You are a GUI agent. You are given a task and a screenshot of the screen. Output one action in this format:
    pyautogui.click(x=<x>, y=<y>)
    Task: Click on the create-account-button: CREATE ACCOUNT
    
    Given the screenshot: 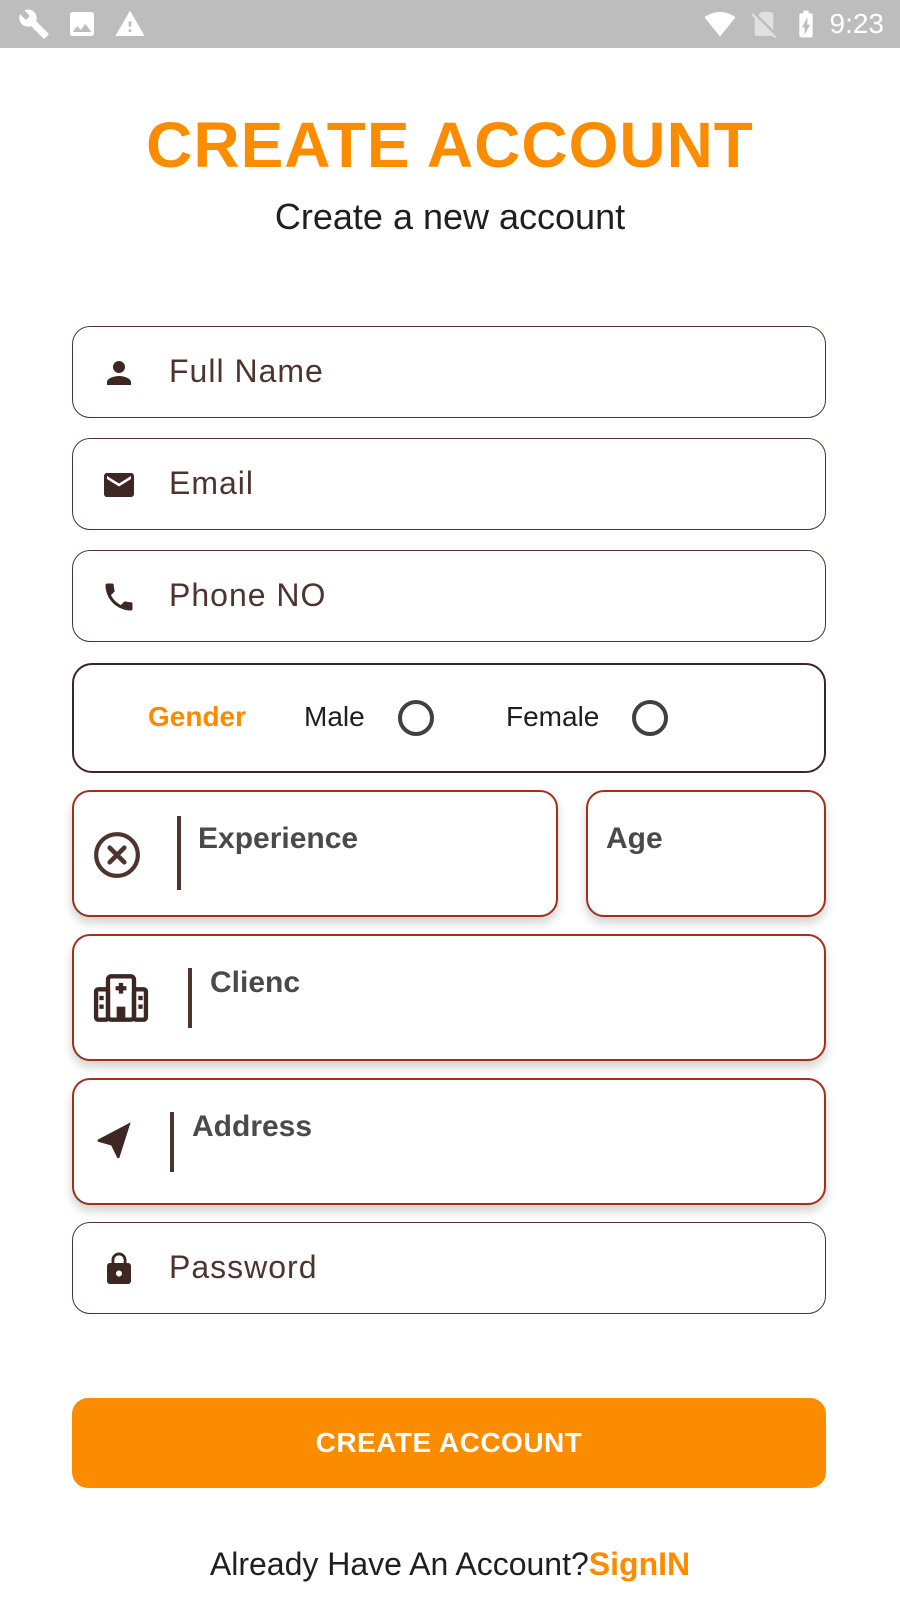 What is the action you would take?
    pyautogui.click(x=449, y=1443)
    